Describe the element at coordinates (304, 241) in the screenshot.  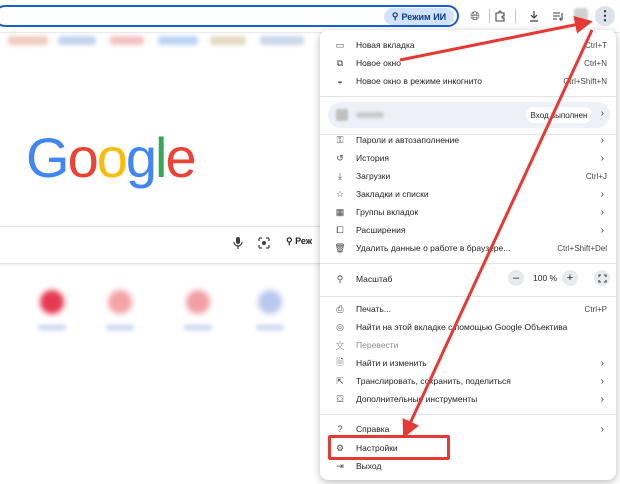
I see `search-ai-mode-label: Реж` at that location.